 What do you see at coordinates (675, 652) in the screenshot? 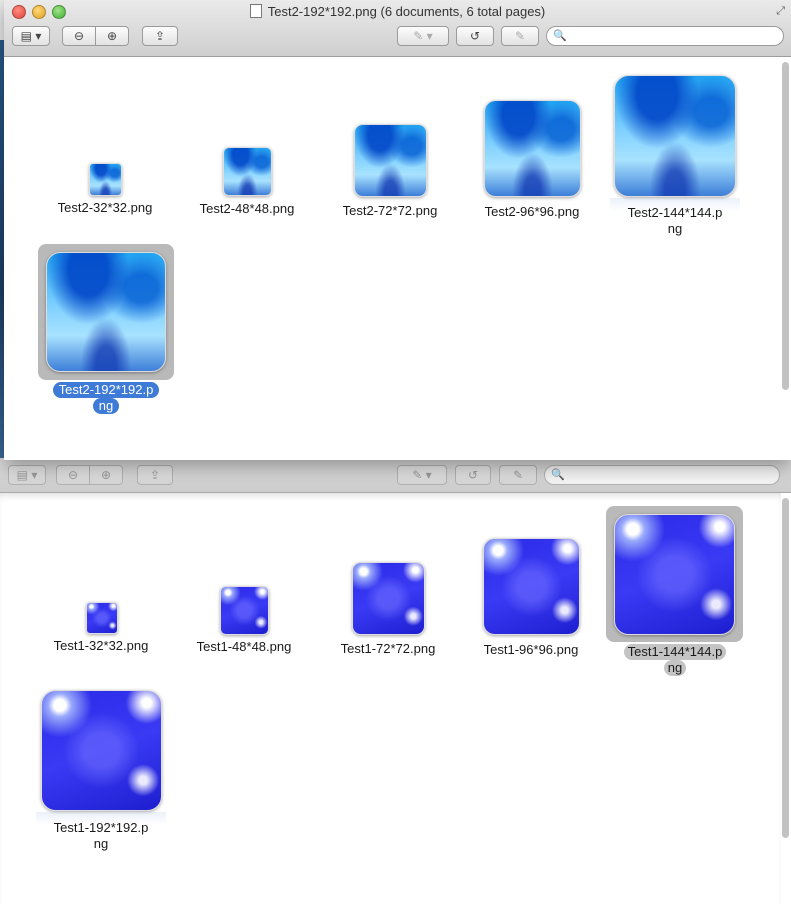
I see `selected-label-line: Test1-144*144.p` at bounding box center [675, 652].